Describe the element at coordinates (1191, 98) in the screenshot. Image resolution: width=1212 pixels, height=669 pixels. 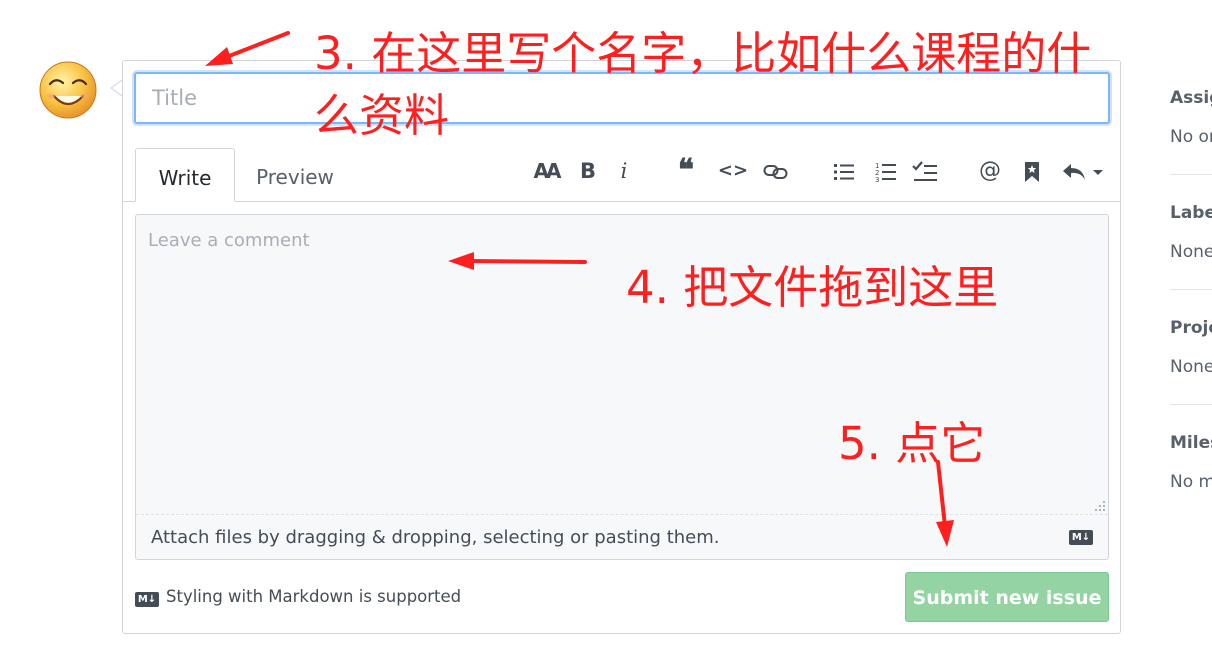
I see `sidebar-assignees-heading: Assig` at that location.